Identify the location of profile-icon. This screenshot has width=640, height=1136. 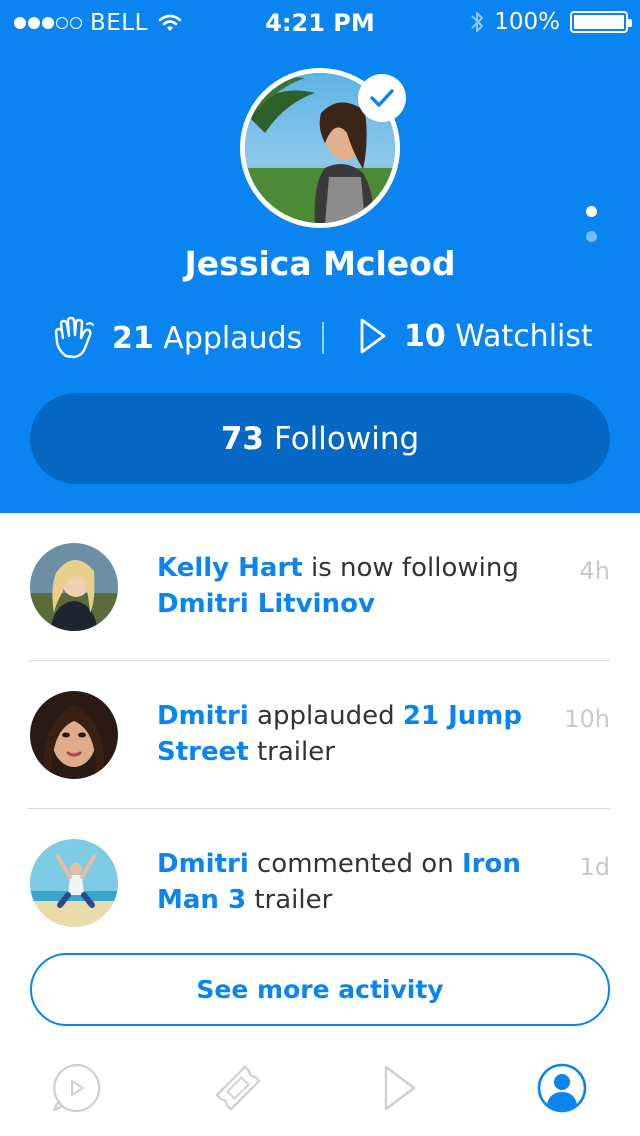
(562, 1088).